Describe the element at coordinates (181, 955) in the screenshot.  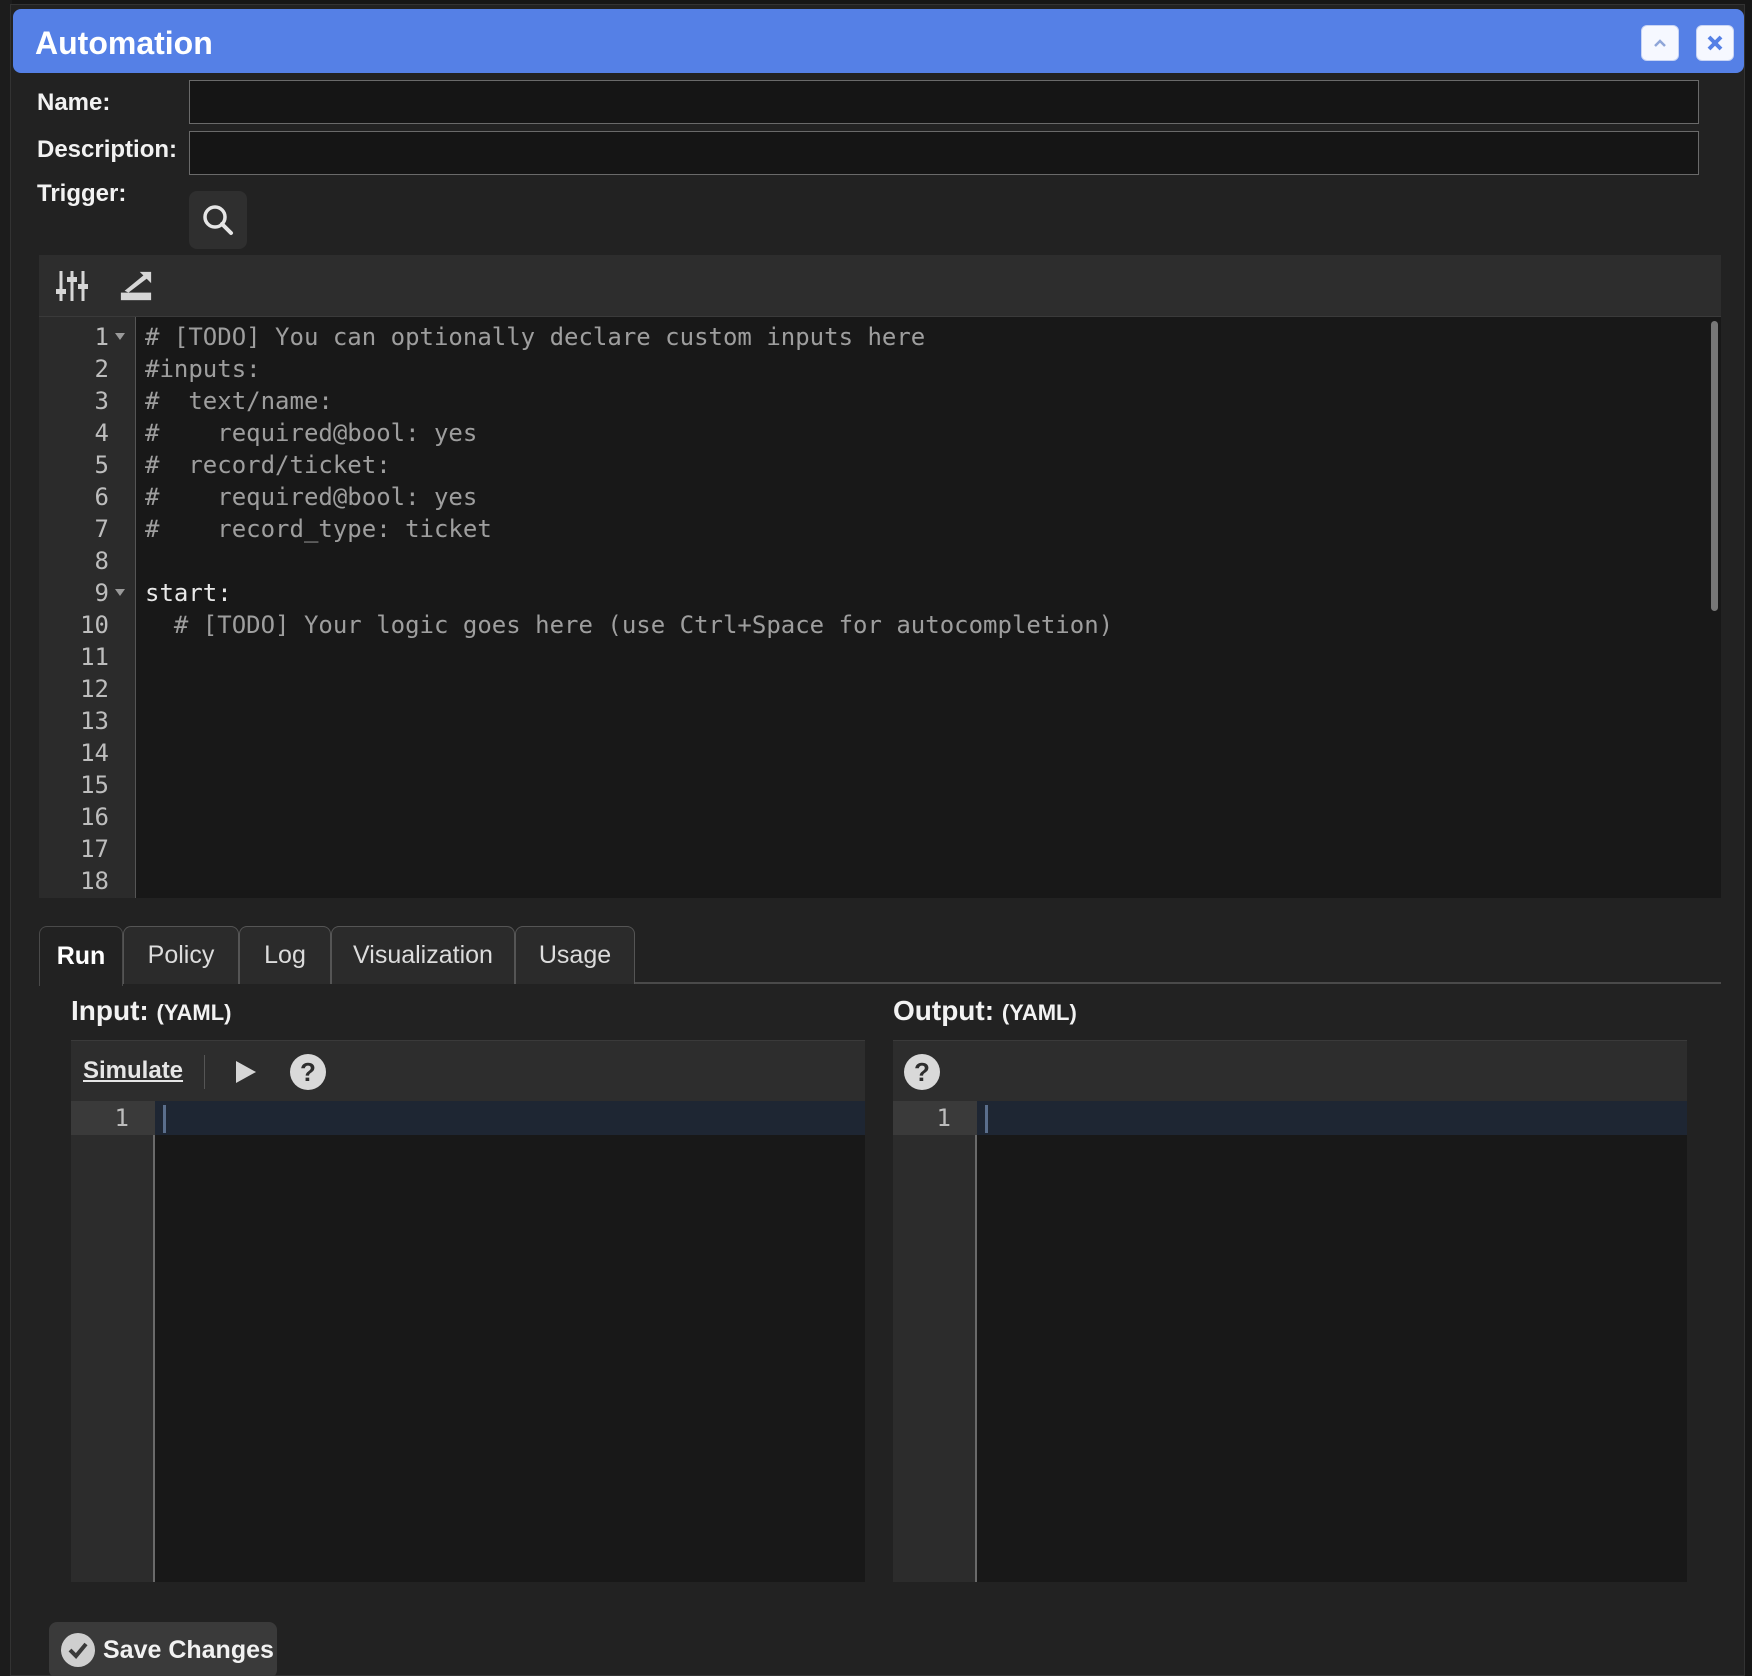
I see `tab-policy: Policy` at that location.